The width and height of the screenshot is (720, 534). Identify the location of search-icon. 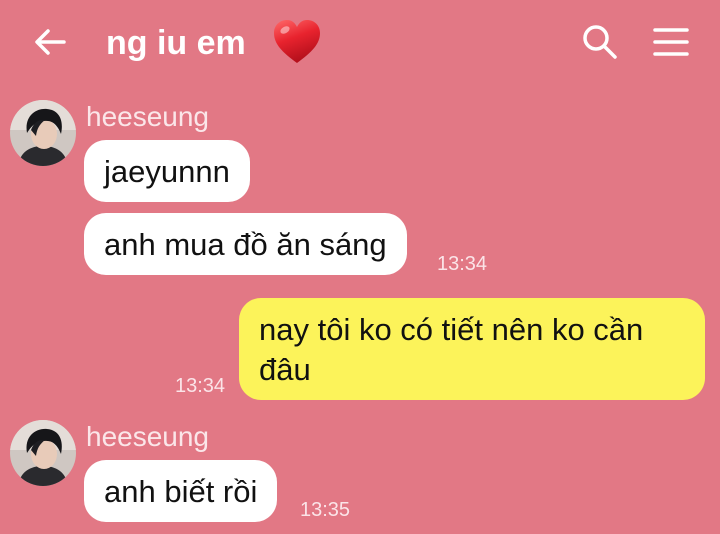
(600, 42).